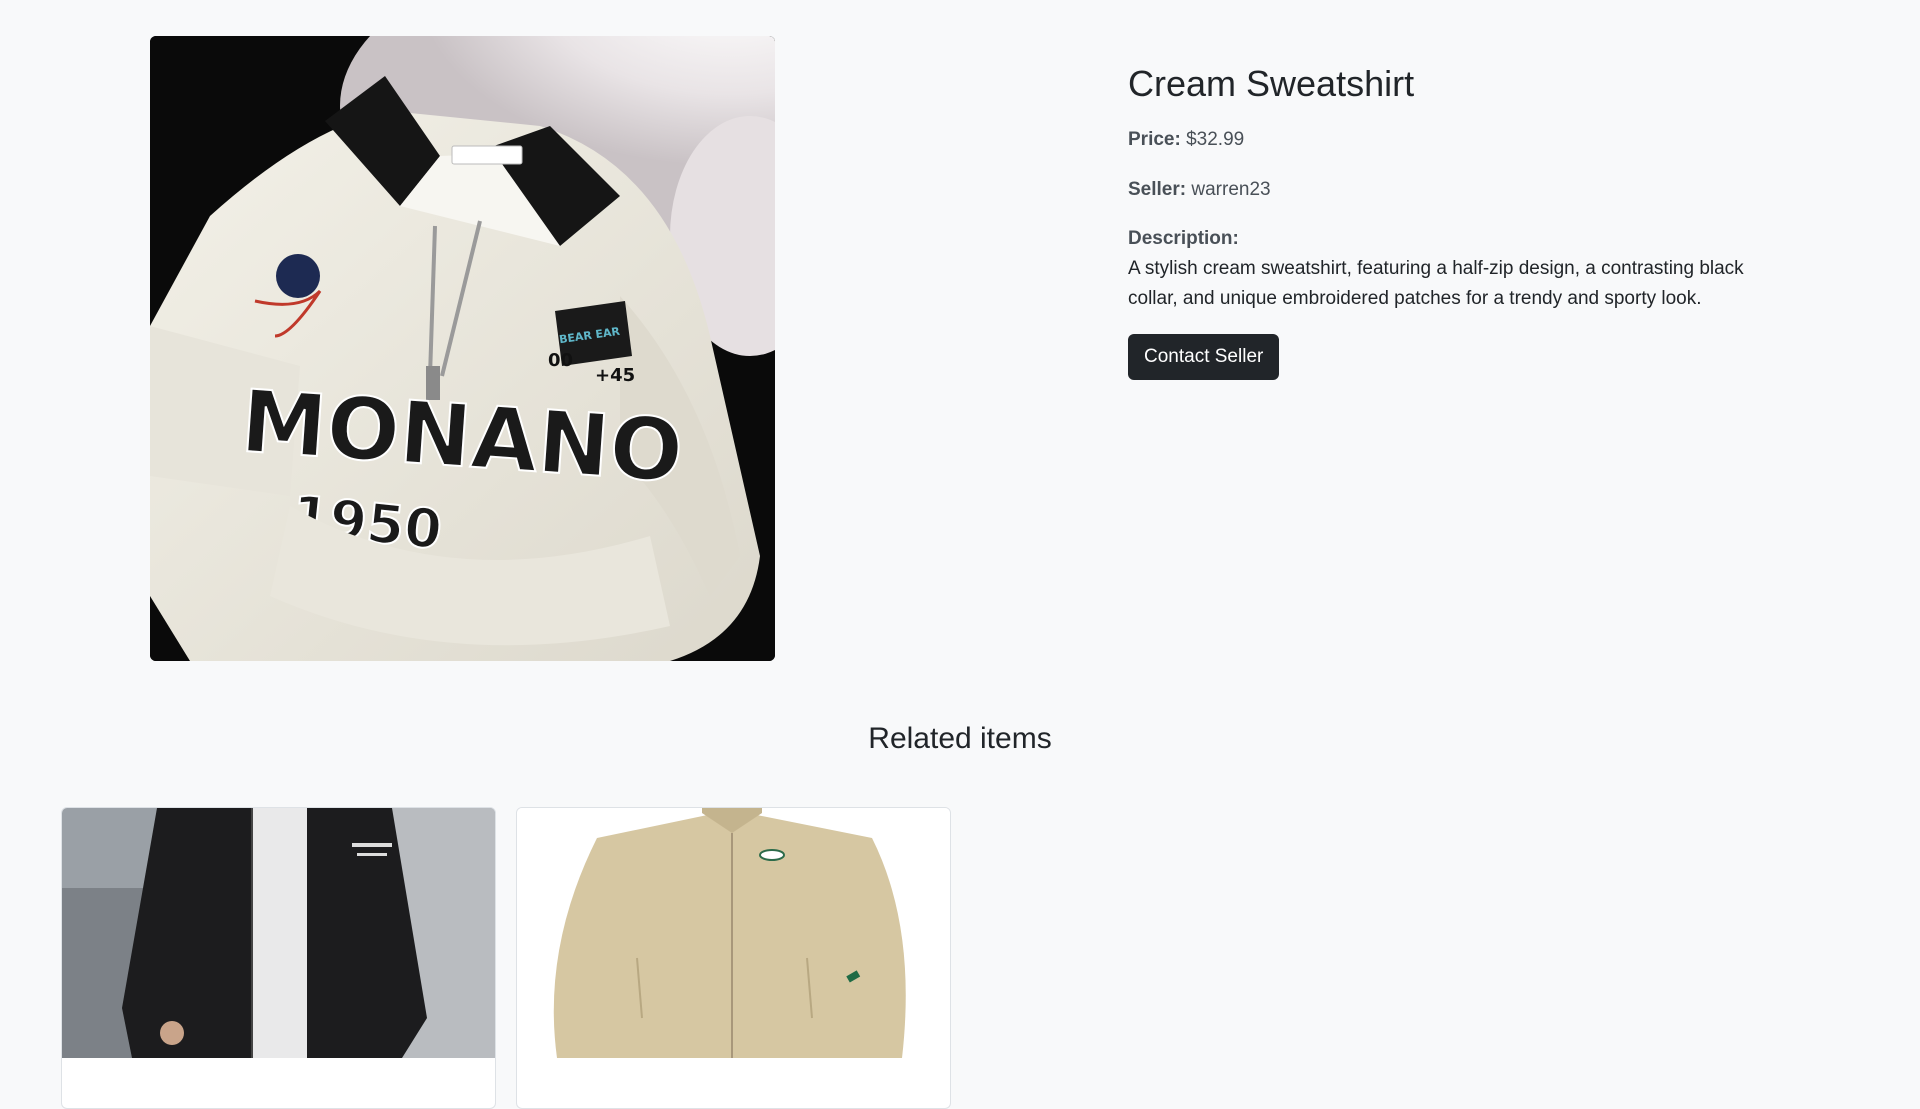 The image size is (1920, 1109). What do you see at coordinates (1231, 189) in the screenshot?
I see `seller-value: warren23` at bounding box center [1231, 189].